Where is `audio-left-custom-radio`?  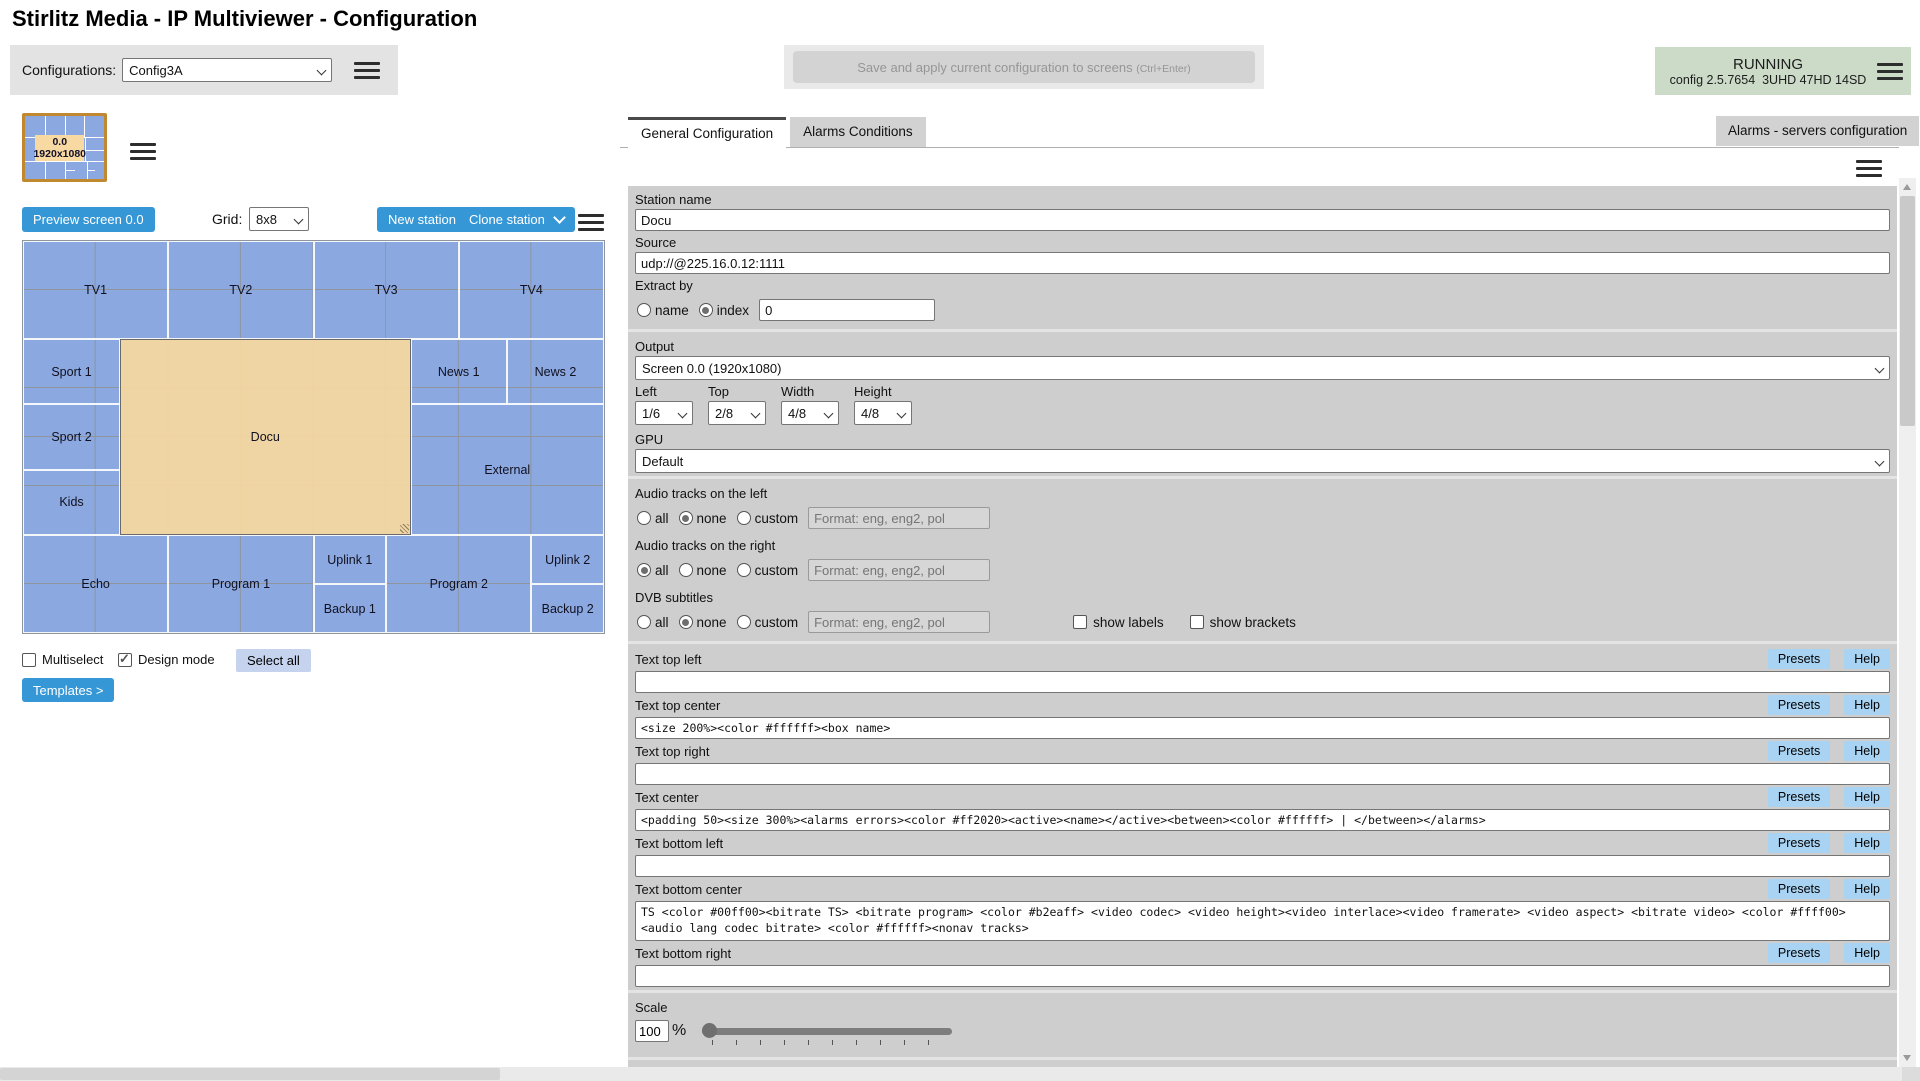 audio-left-custom-radio is located at coordinates (743, 518).